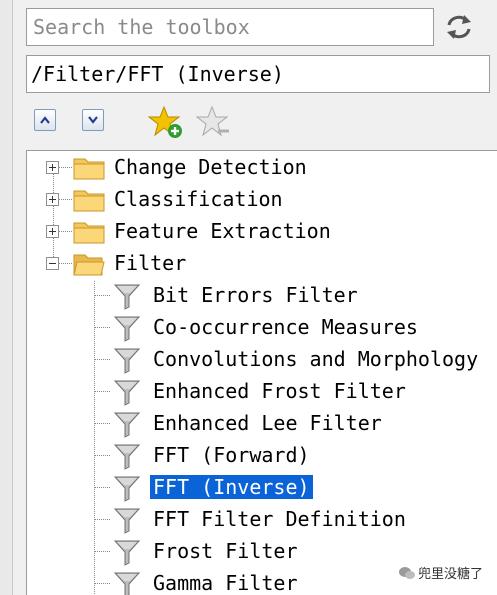  I want to click on tree-item-fft-filter-definition: FFT Filter Definition, so click(262, 520).